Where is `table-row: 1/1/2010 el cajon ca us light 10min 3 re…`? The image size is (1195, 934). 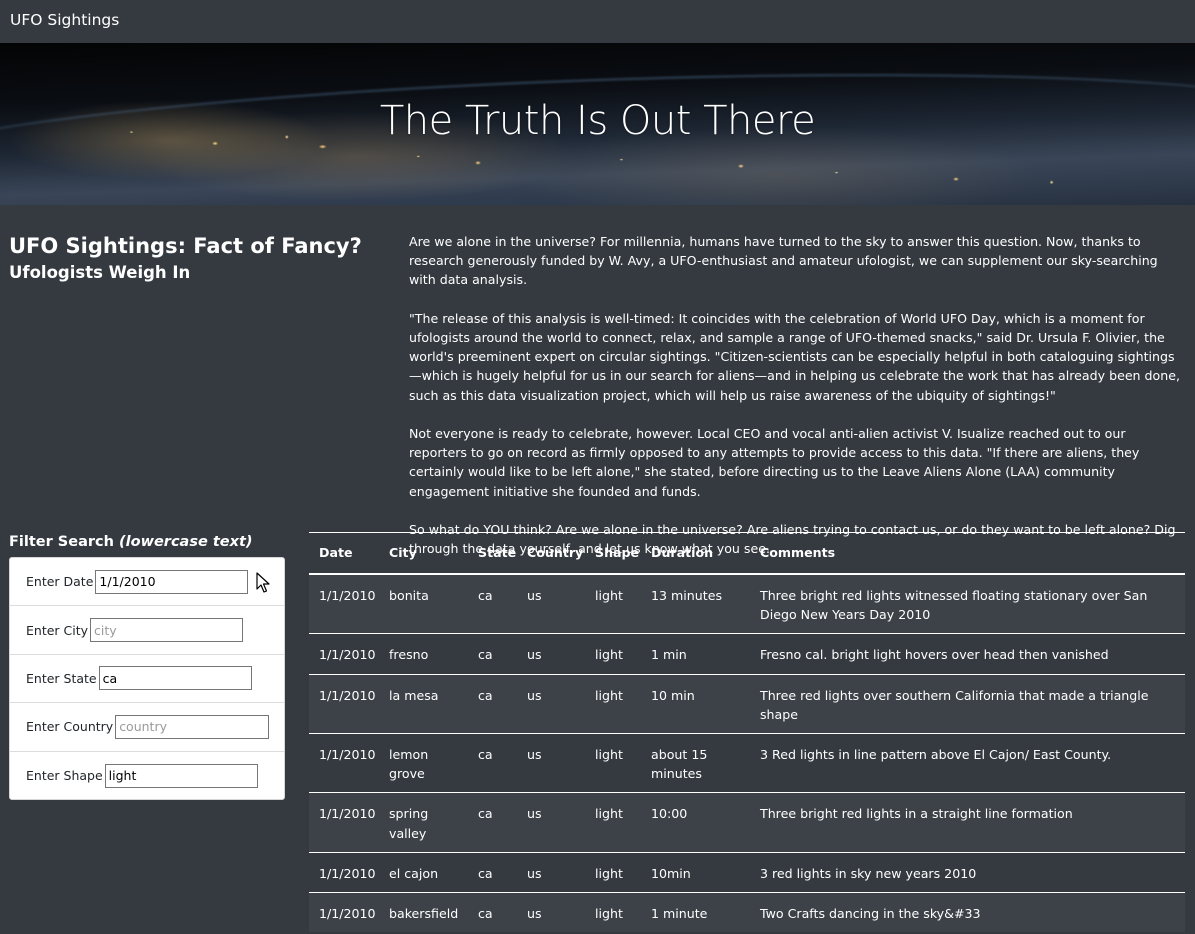 table-row: 1/1/2010 el cajon ca us light 10min 3 re… is located at coordinates (747, 873).